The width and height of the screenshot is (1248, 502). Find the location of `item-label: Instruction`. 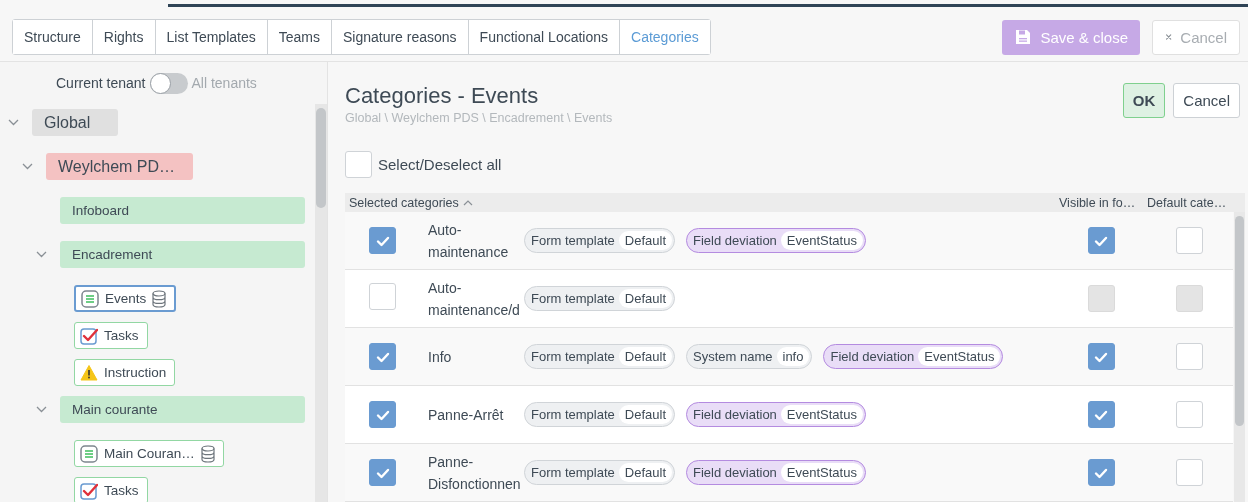

item-label: Instruction is located at coordinates (135, 372).